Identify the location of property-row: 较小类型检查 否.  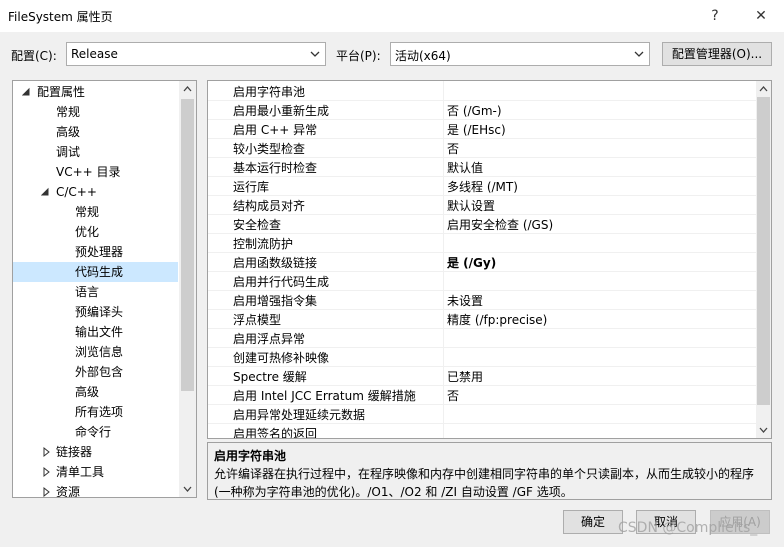
(482, 148).